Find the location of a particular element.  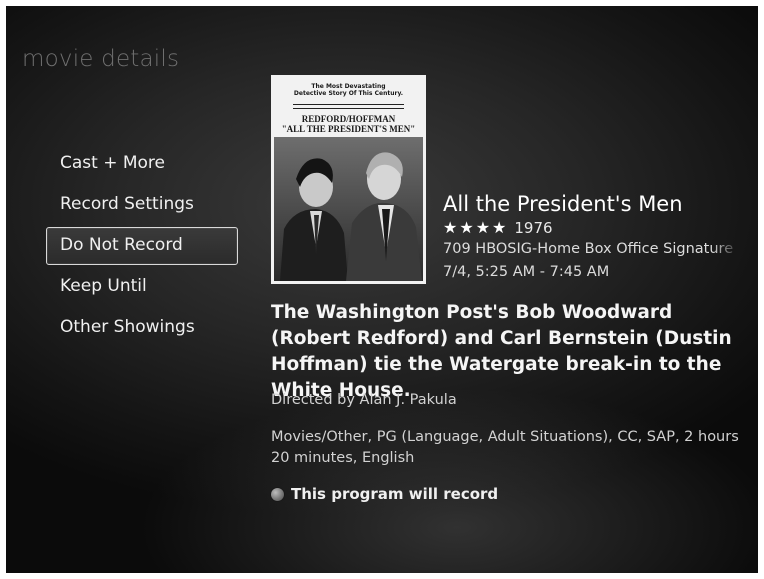

poster-tagline-line-2: Detective Story Of This Century. is located at coordinates (348, 93).